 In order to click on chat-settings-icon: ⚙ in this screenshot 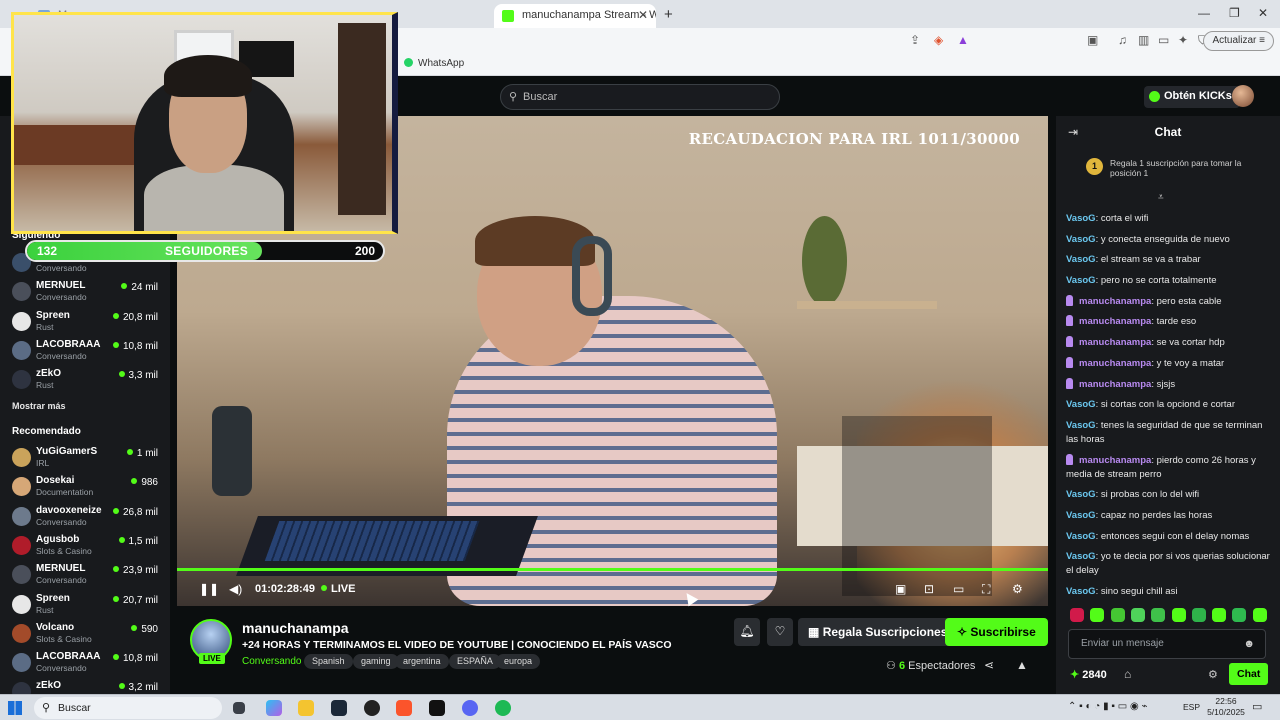, I will do `click(1213, 674)`.